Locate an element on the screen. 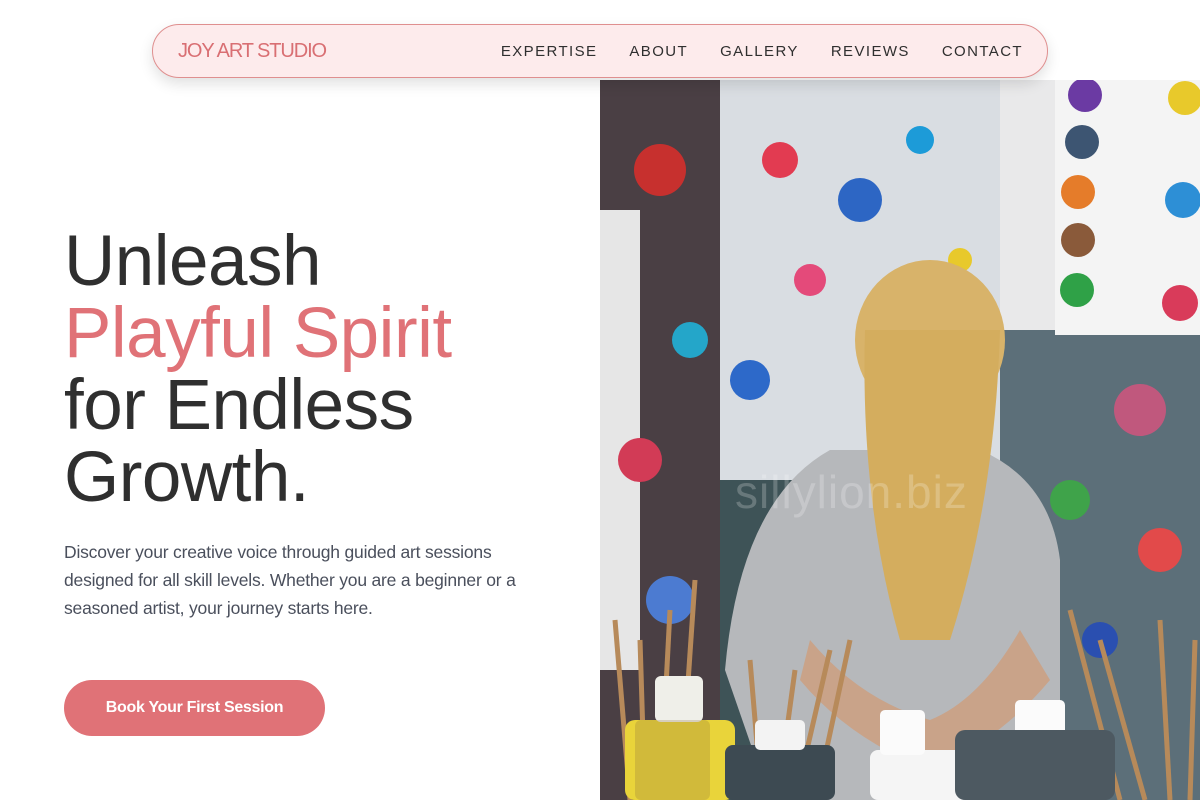 Image resolution: width=1200 pixels, height=800 pixels. nav-link-reviews: REVIEWS is located at coordinates (870, 51).